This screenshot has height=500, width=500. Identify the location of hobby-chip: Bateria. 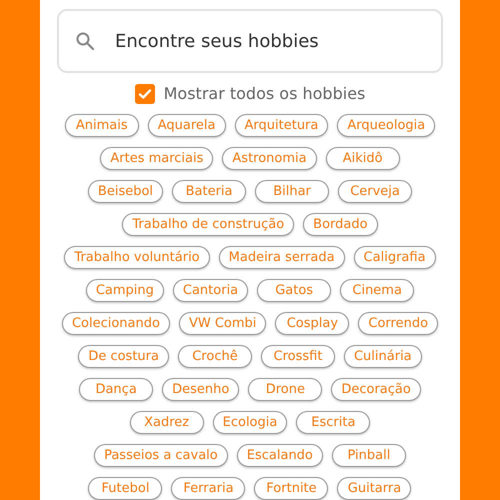
(209, 191).